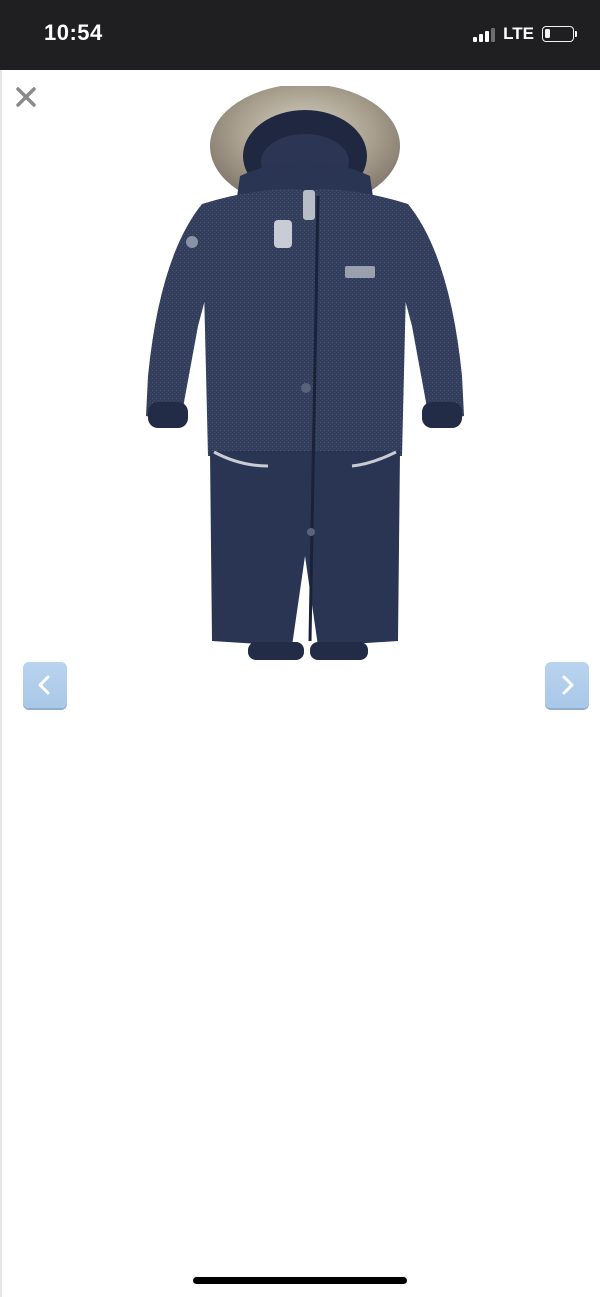 This screenshot has height=1297, width=600. What do you see at coordinates (559, 34) in the screenshot?
I see `battery-icon` at bounding box center [559, 34].